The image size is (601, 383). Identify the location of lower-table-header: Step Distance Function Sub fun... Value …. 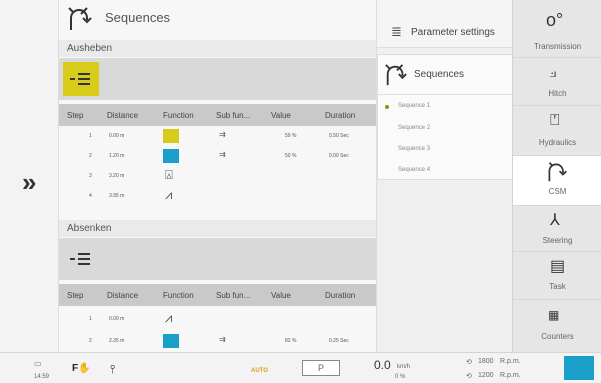
(218, 295).